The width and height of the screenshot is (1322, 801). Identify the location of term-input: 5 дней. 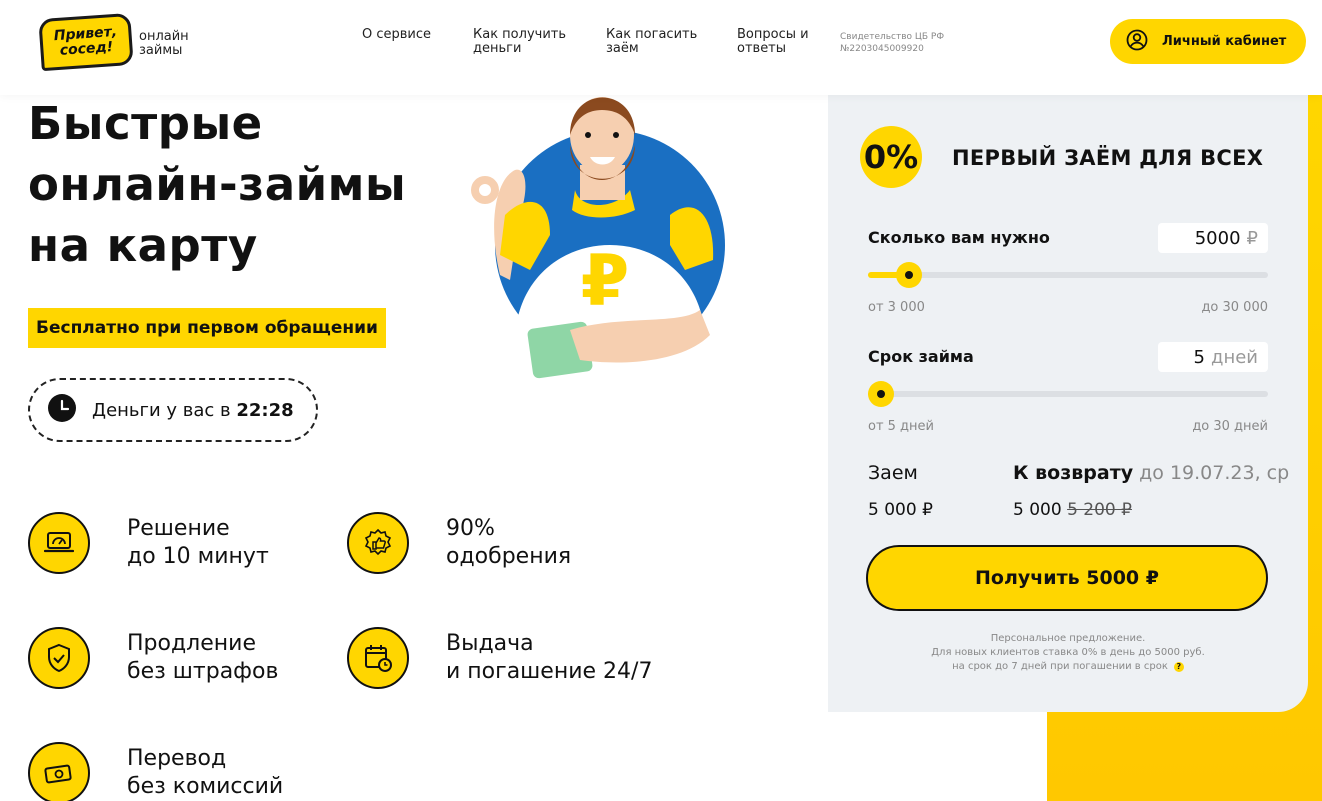
(1213, 357).